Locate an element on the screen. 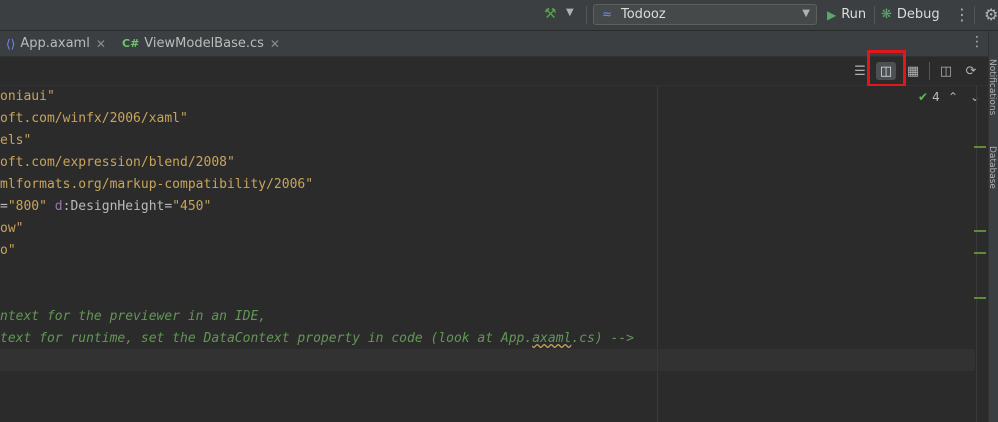 The image size is (998, 422). tab-app-axaml: ⟨⟩ App.axaml ✕ is located at coordinates (56, 43).